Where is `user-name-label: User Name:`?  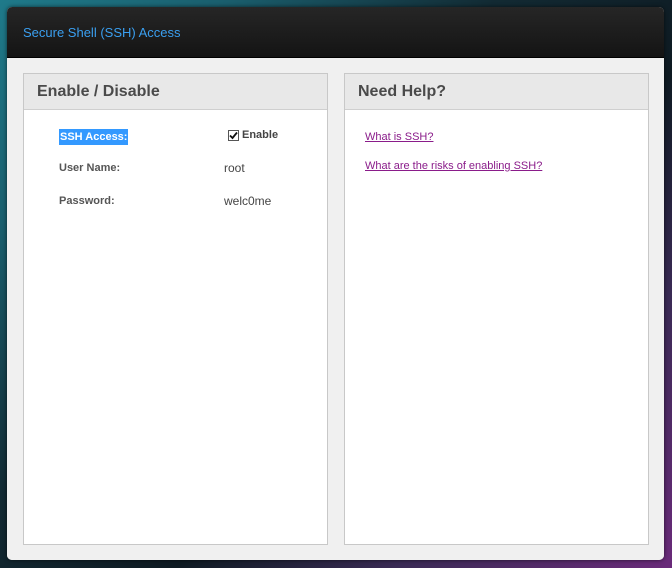 user-name-label: User Name: is located at coordinates (90, 168).